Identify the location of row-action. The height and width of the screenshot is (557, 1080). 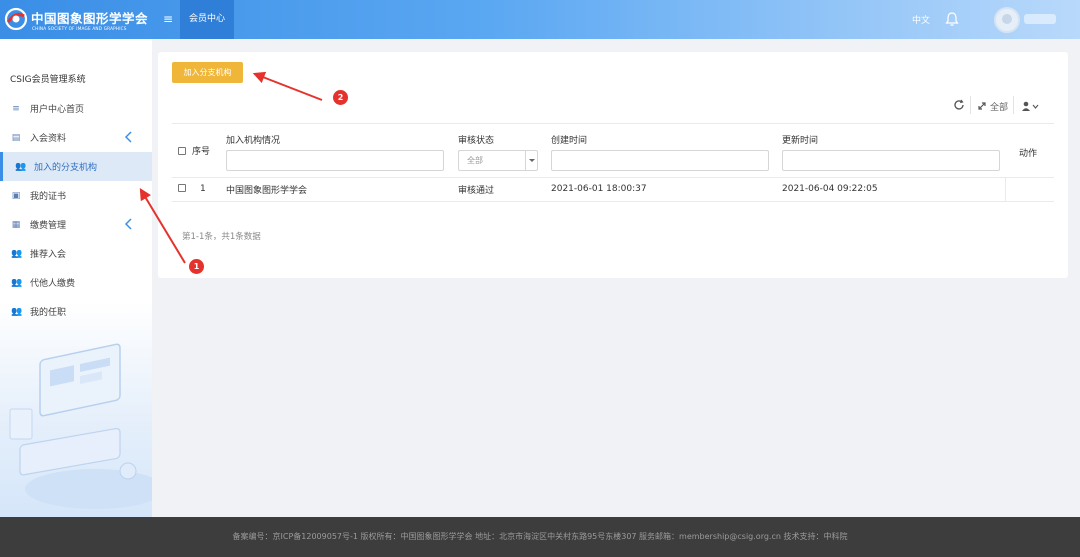
(1029, 189).